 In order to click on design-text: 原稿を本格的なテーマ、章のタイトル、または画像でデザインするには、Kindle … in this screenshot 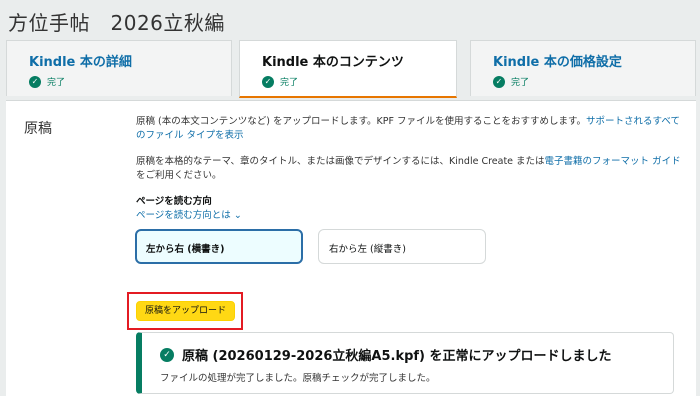, I will do `click(340, 161)`.